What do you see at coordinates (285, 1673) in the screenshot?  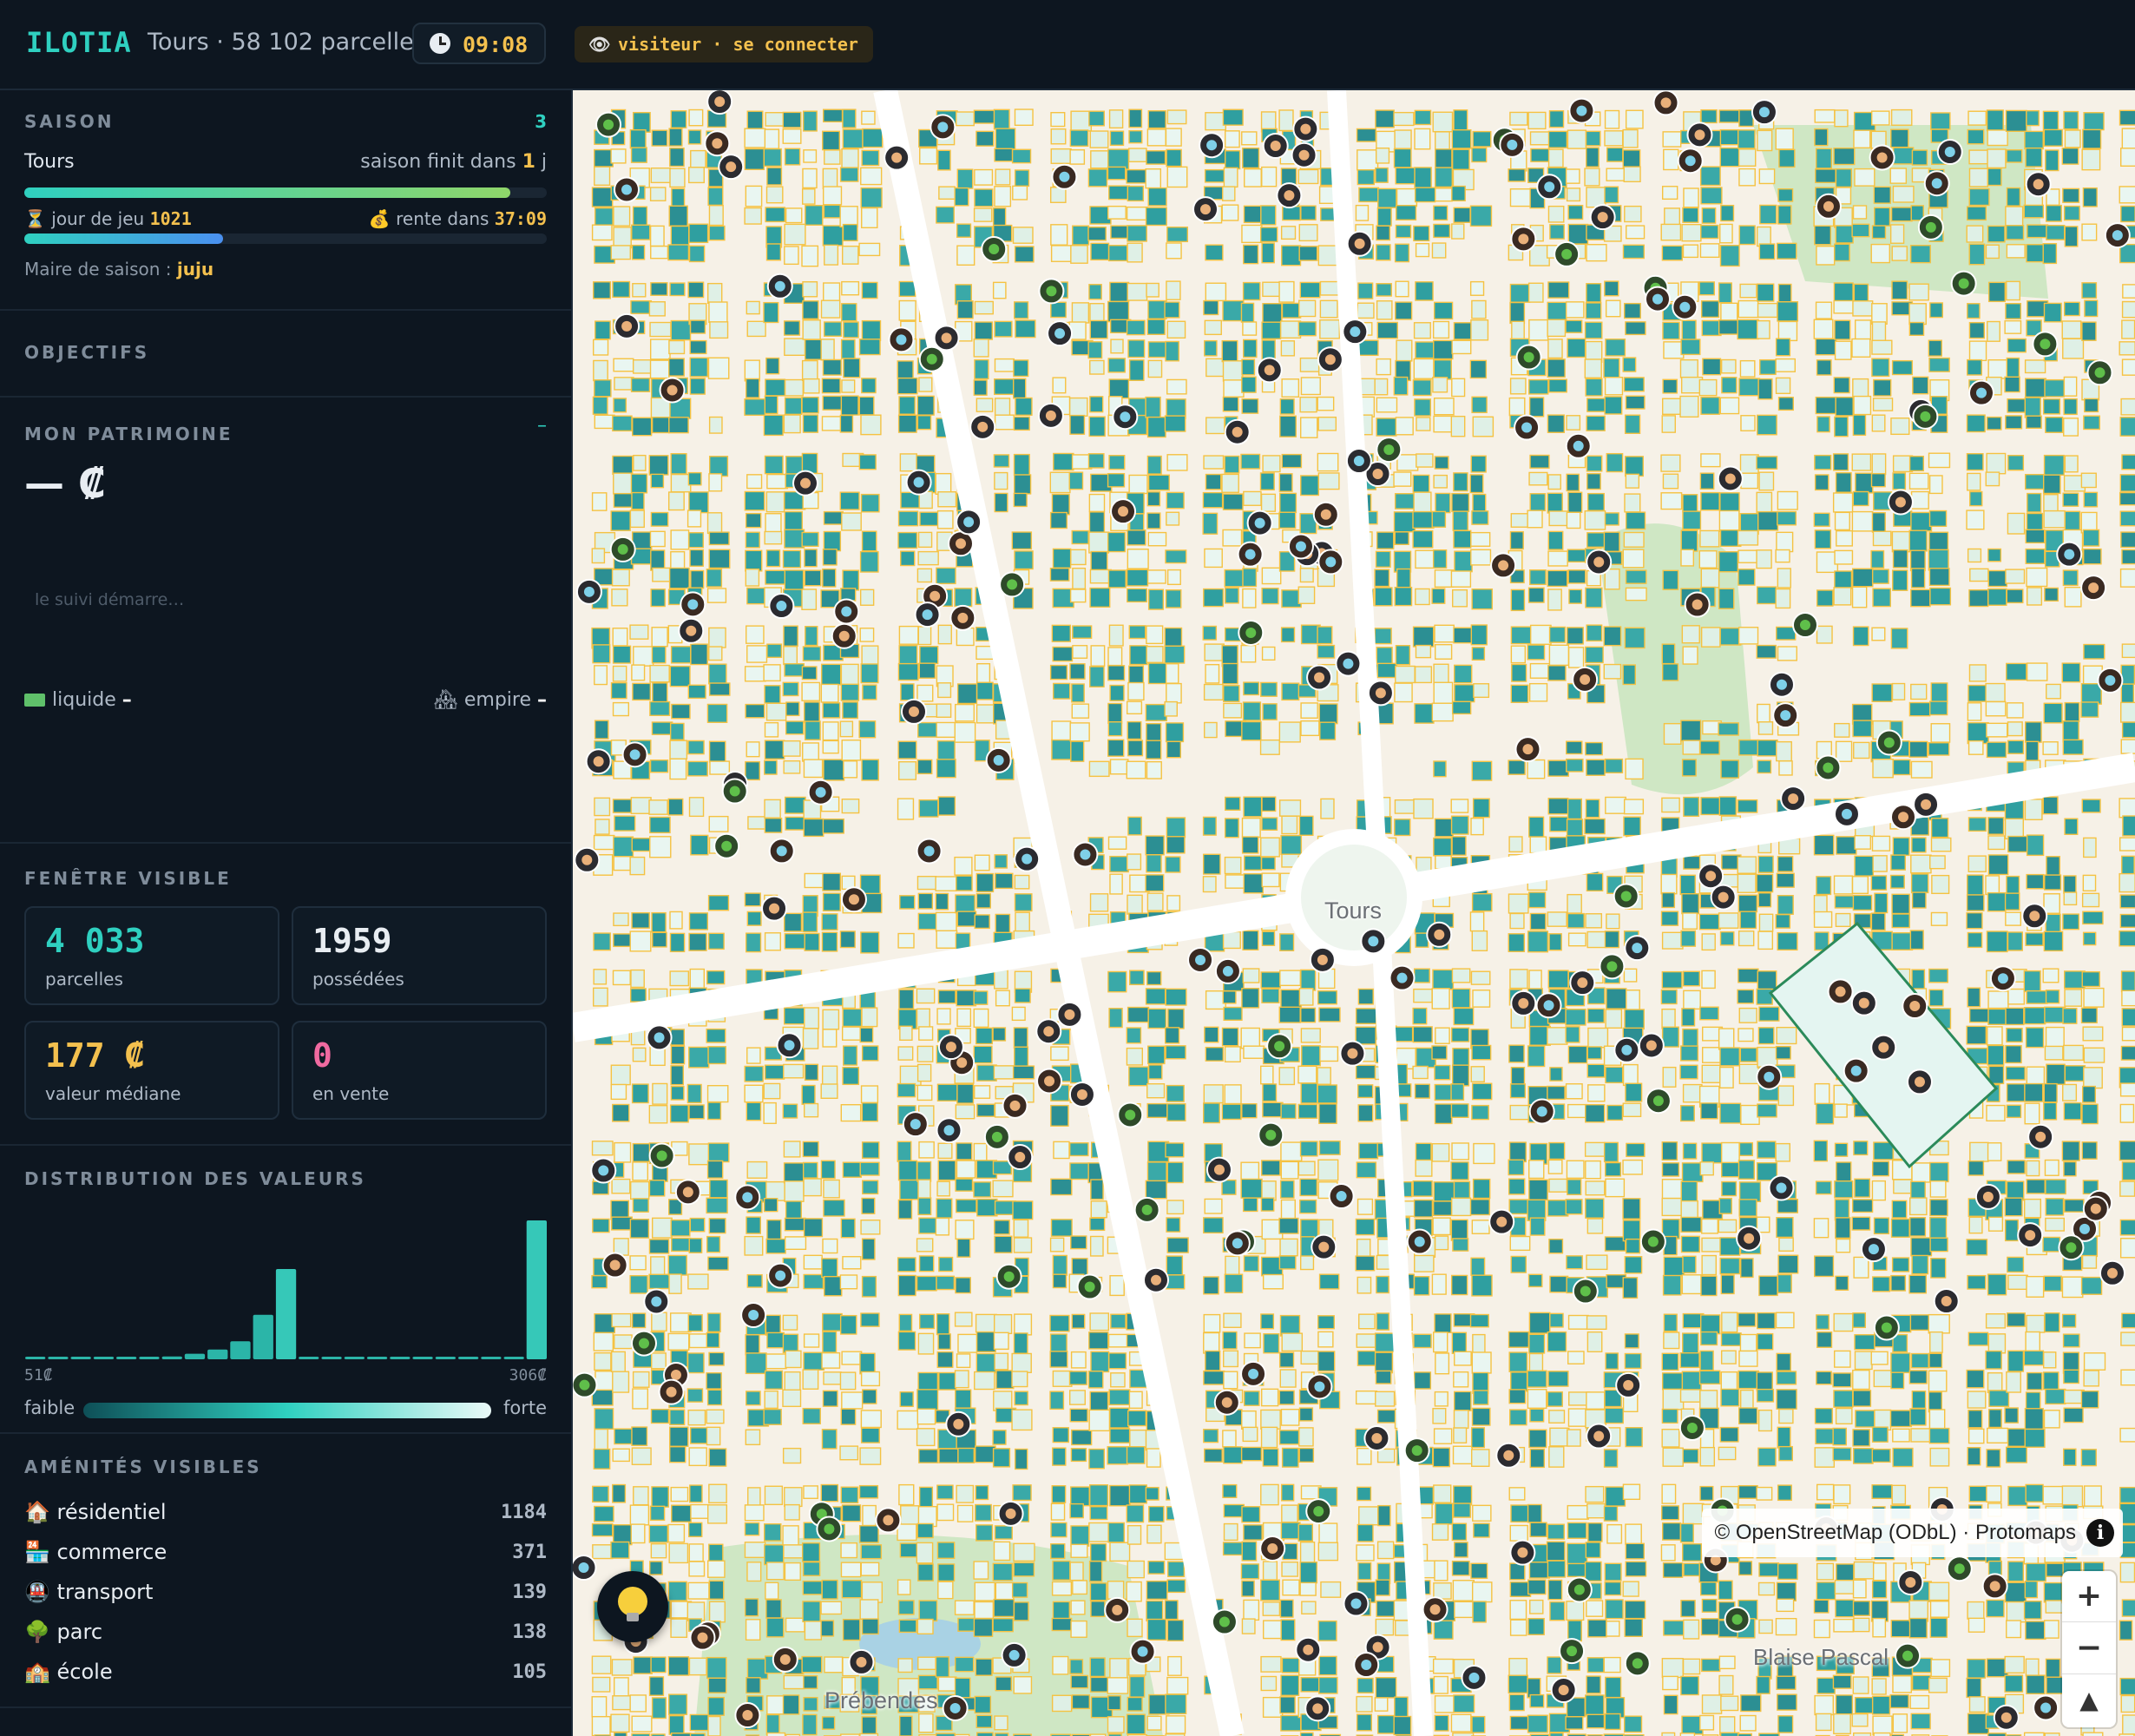 I see `amenity-school: 🏫 école 105` at bounding box center [285, 1673].